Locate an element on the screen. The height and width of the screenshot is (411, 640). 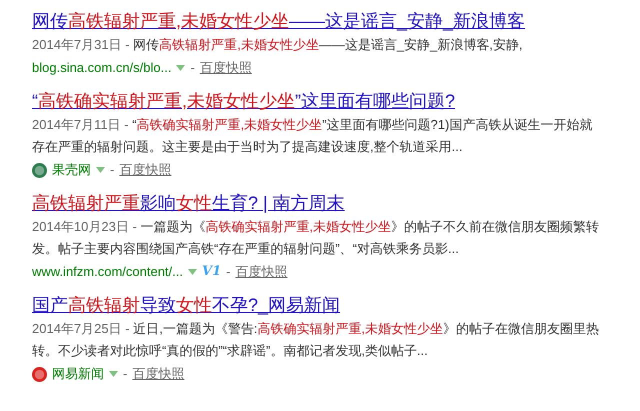
site-name: 果壳网 is located at coordinates (71, 170).